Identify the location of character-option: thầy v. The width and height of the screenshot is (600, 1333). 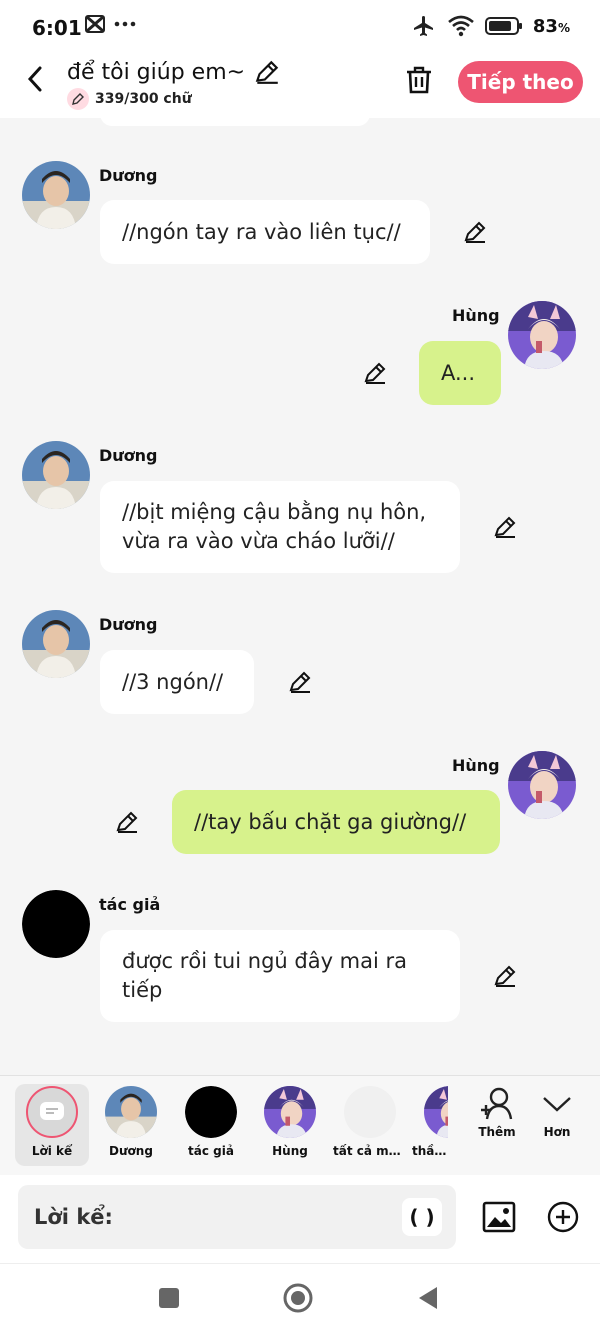
(430, 1125).